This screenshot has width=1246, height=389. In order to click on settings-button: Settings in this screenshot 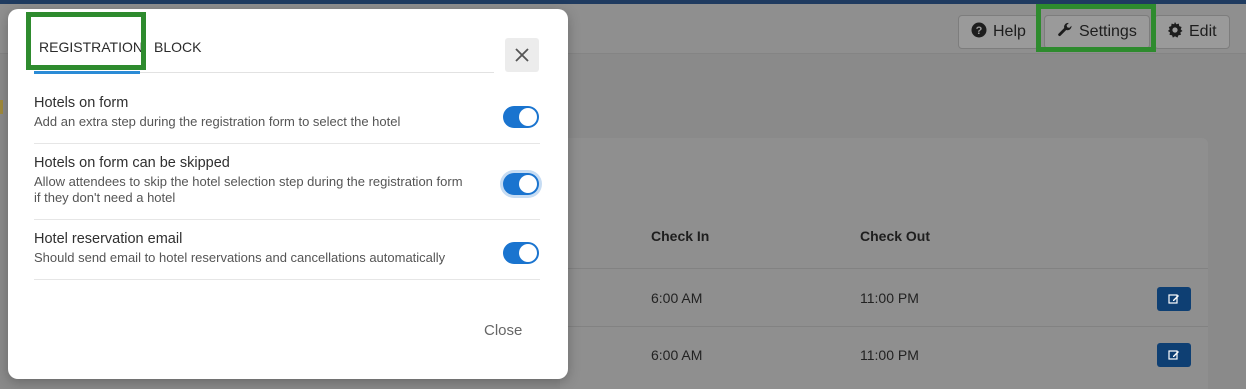, I will do `click(1097, 32)`.